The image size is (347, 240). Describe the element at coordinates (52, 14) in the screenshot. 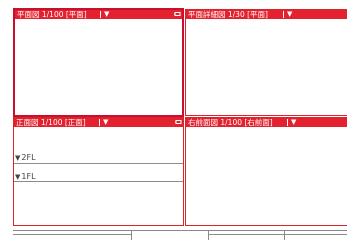

I see `pane-title: 平面図 1/100 [平面]` at that location.